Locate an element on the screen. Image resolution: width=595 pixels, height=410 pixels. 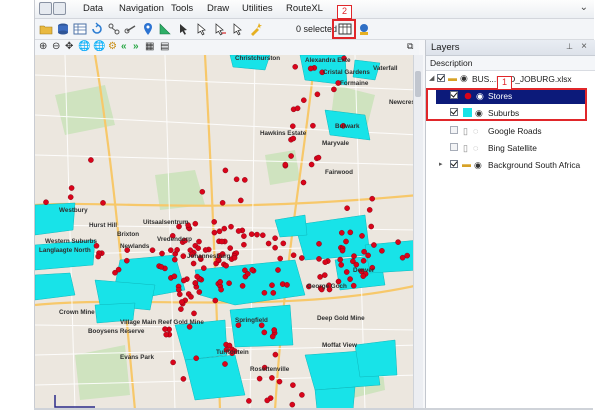
measure-icon is located at coordinates (165, 29).